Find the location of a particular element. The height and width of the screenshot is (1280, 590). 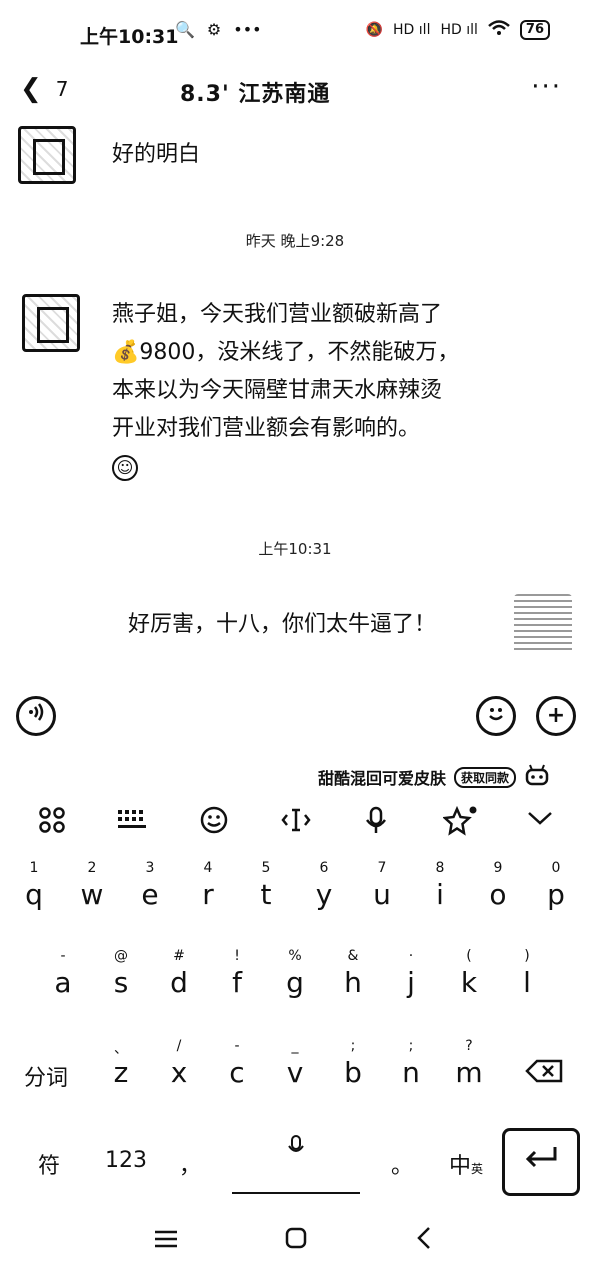

key-p: 0p is located at coordinates (556, 885).